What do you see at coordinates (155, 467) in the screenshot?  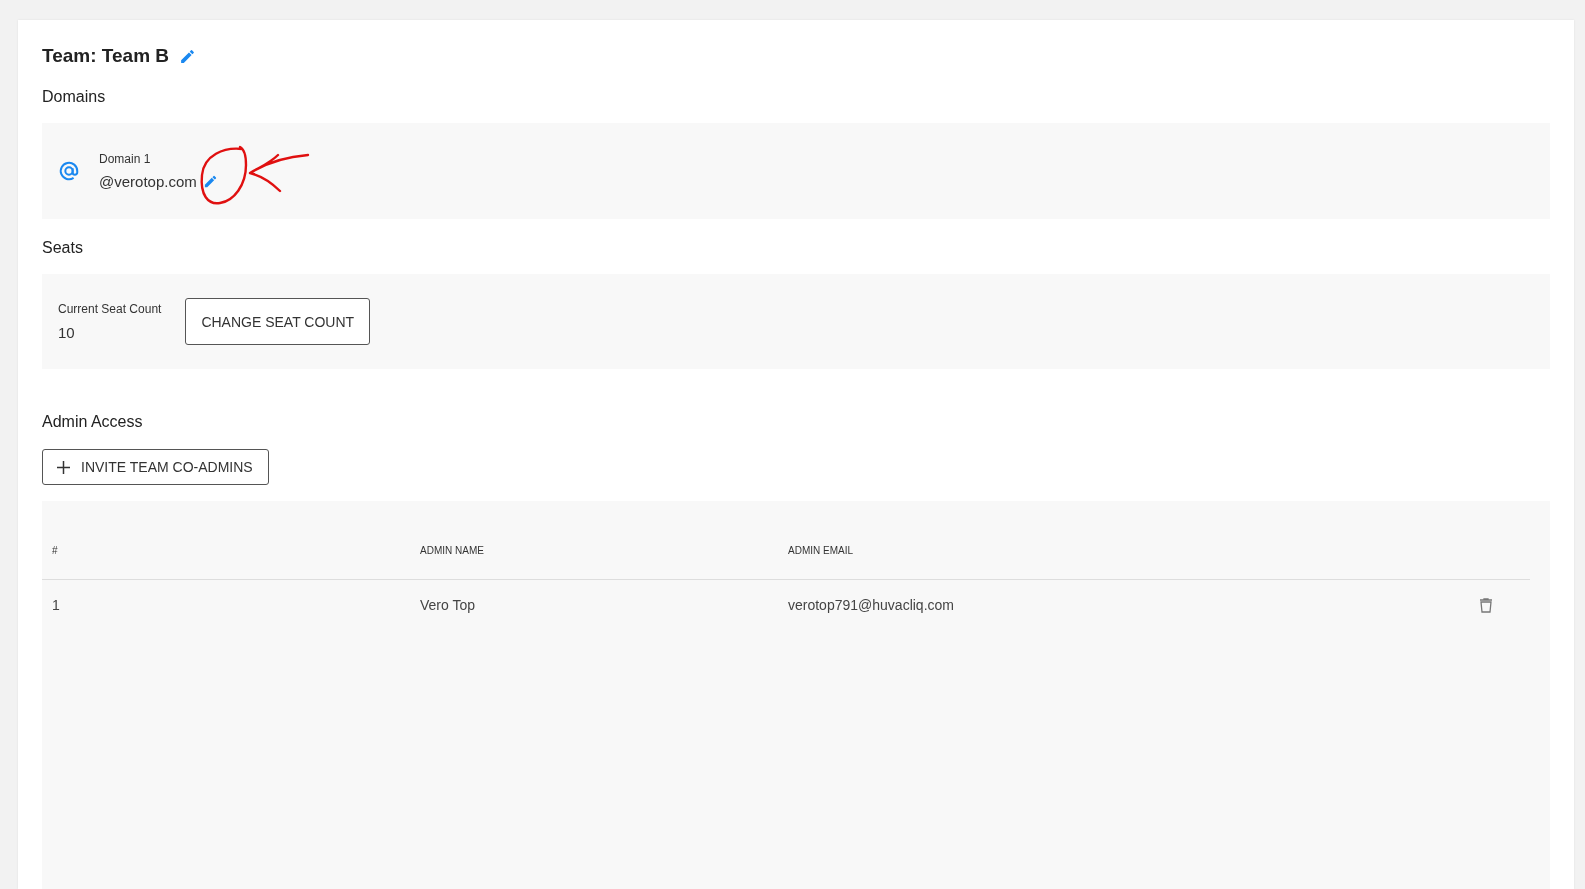 I see `invite-button: INVITE TEAM CO-ADMINS` at bounding box center [155, 467].